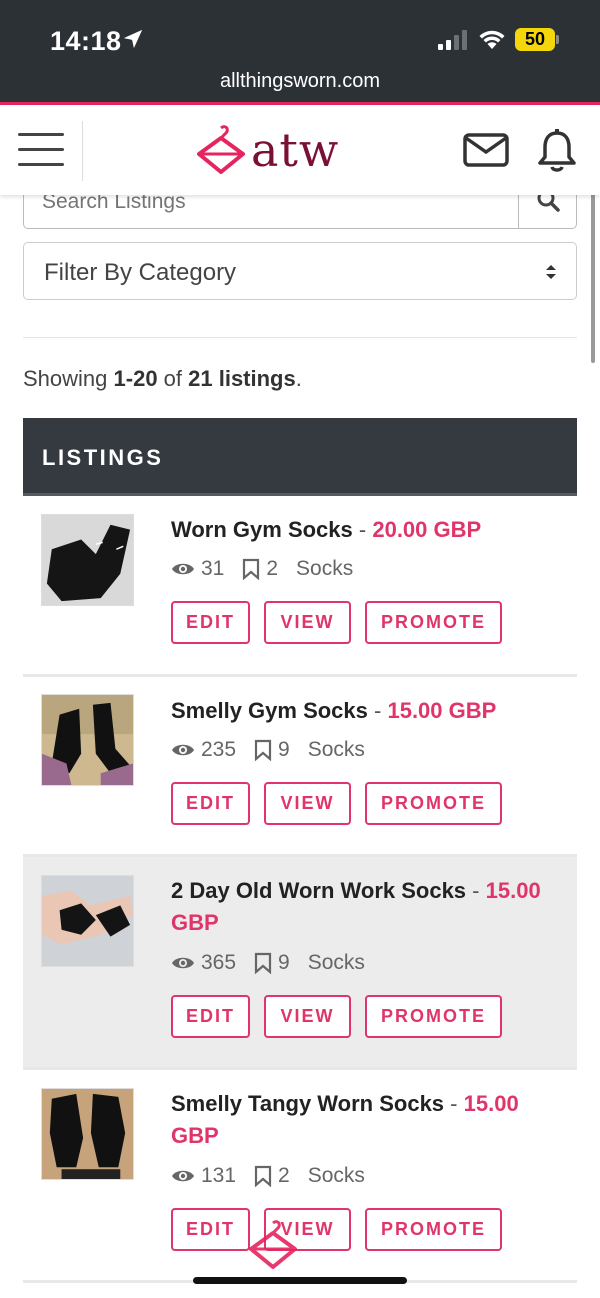 Image resolution: width=600 pixels, height=1298 pixels. What do you see at coordinates (442, 710) in the screenshot?
I see `listing-price: 15.00 GBP` at bounding box center [442, 710].